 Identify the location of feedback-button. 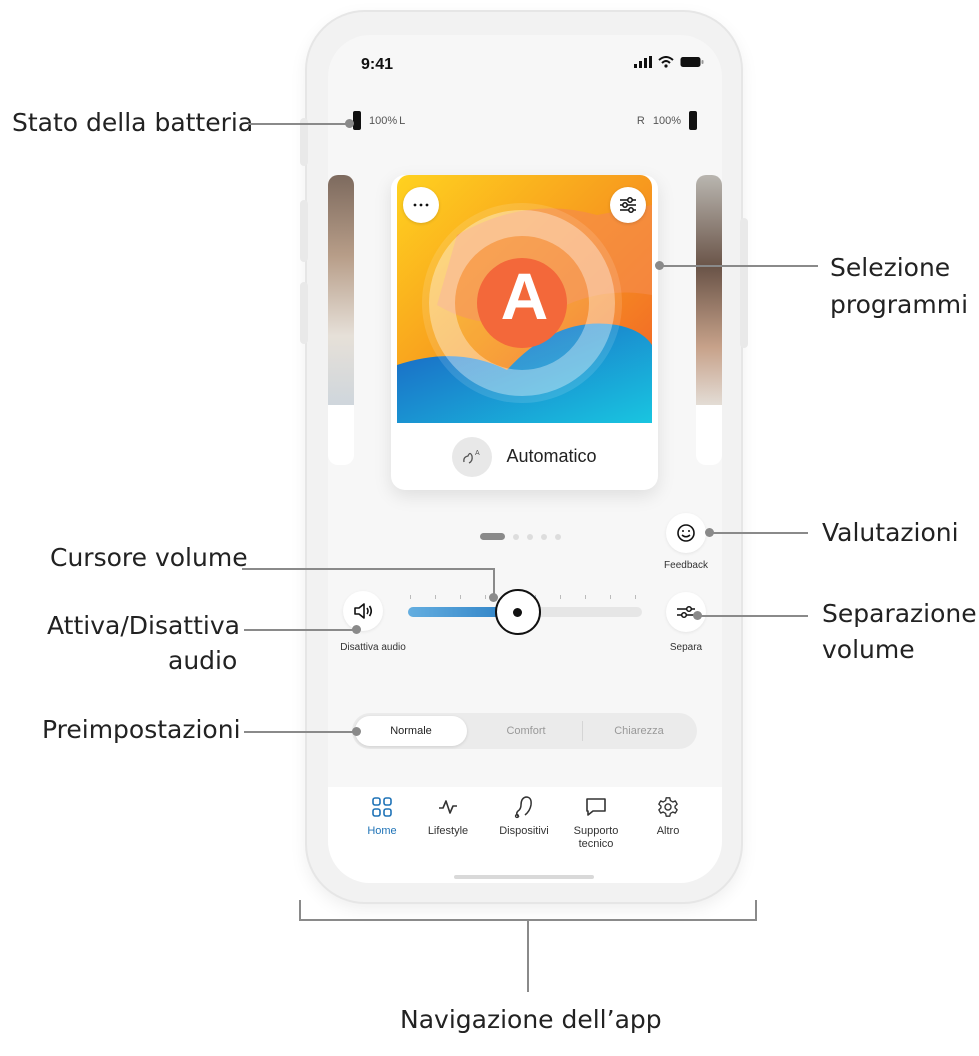
(686, 533).